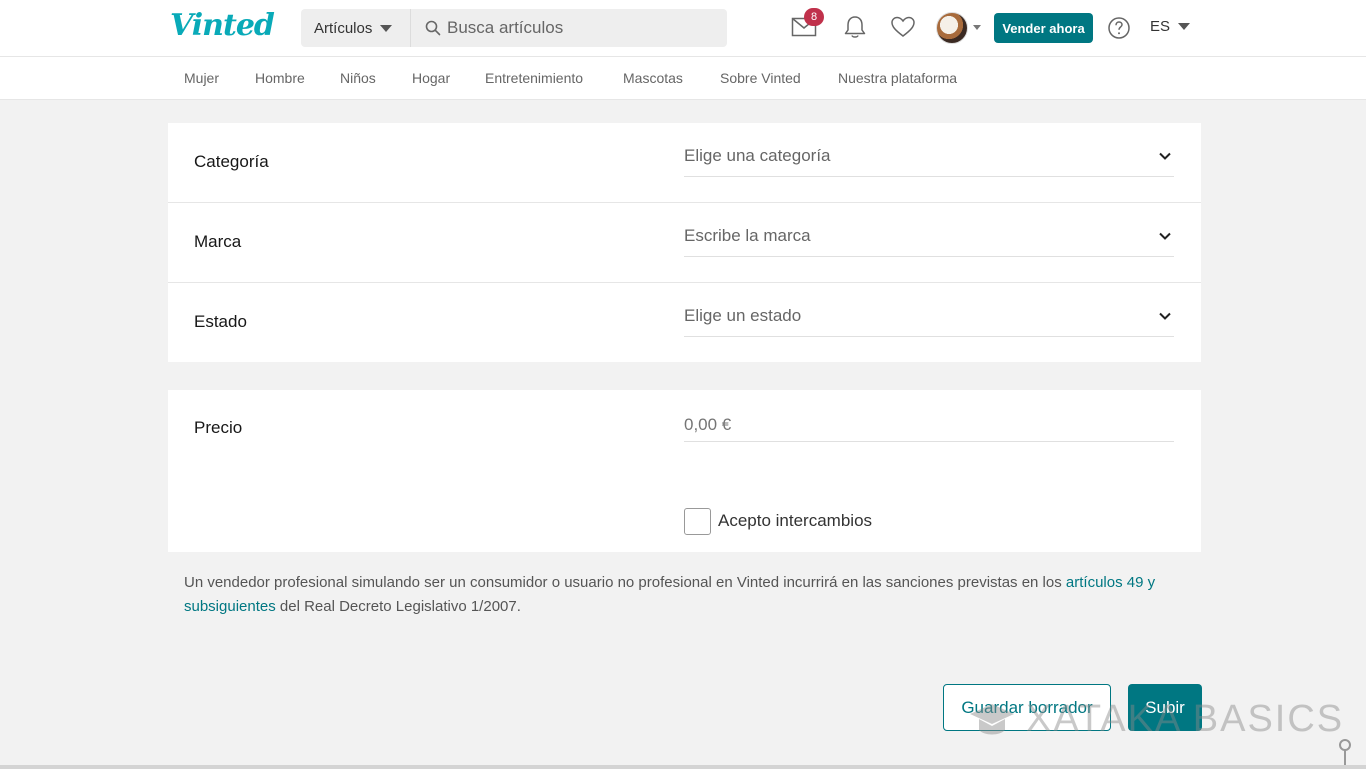 Image resolution: width=1366 pixels, height=769 pixels. I want to click on nav-item-hogar: Hogar, so click(431, 78).